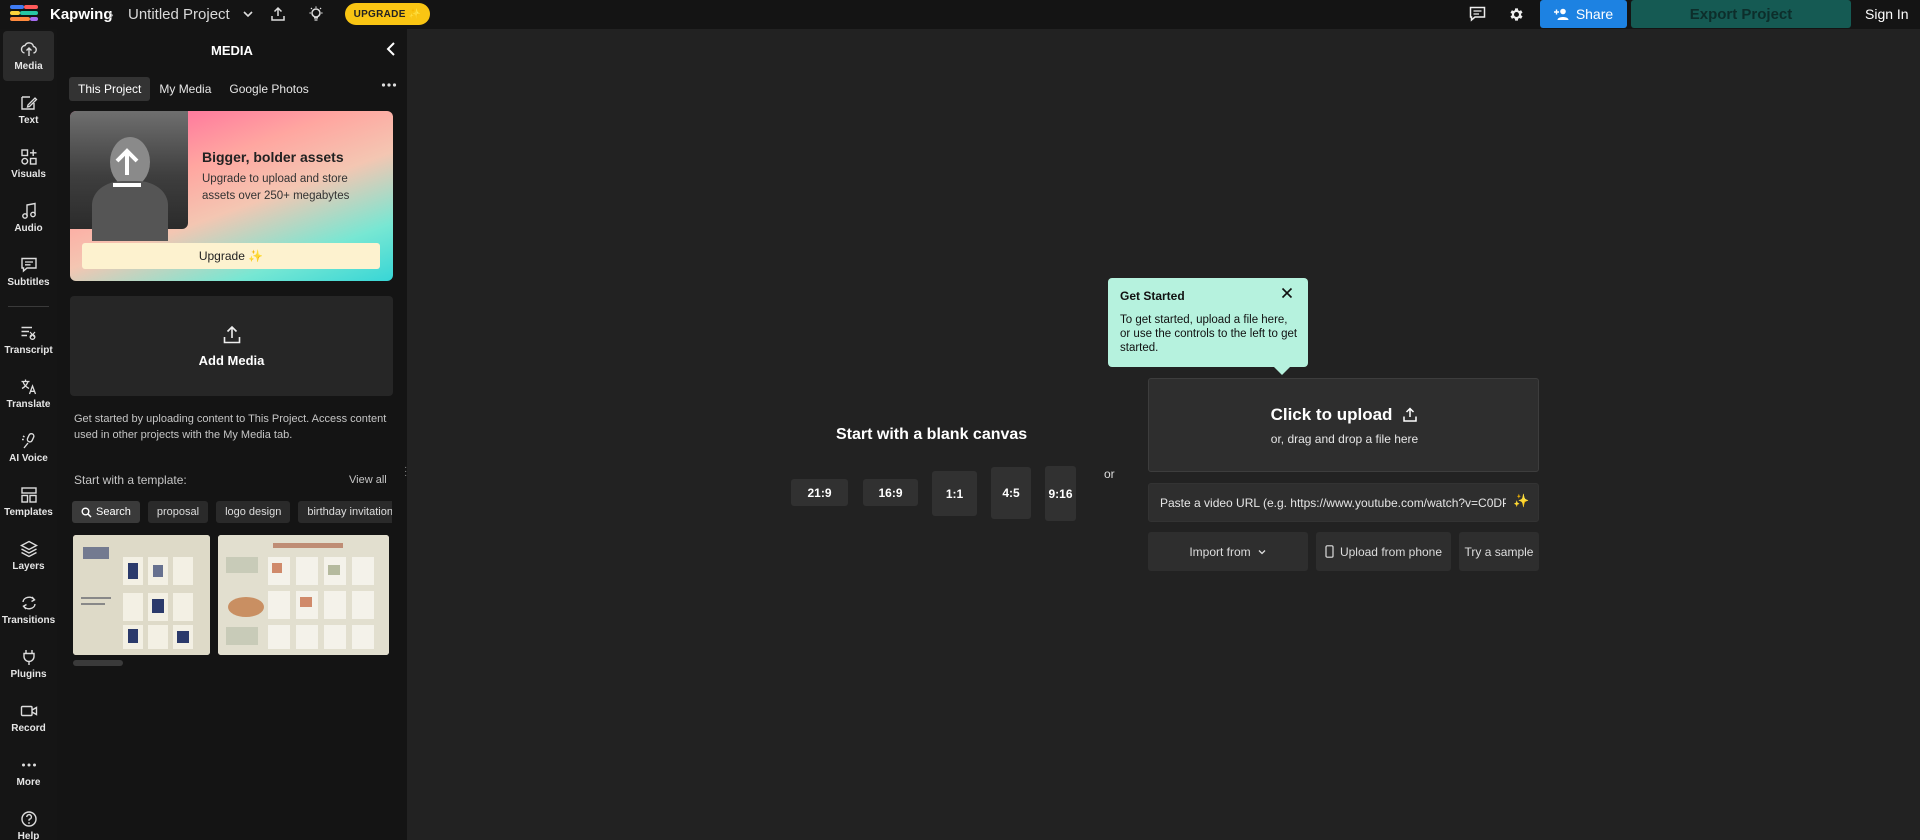  I want to click on rail-item-transcript: Transcript, so click(28, 340).